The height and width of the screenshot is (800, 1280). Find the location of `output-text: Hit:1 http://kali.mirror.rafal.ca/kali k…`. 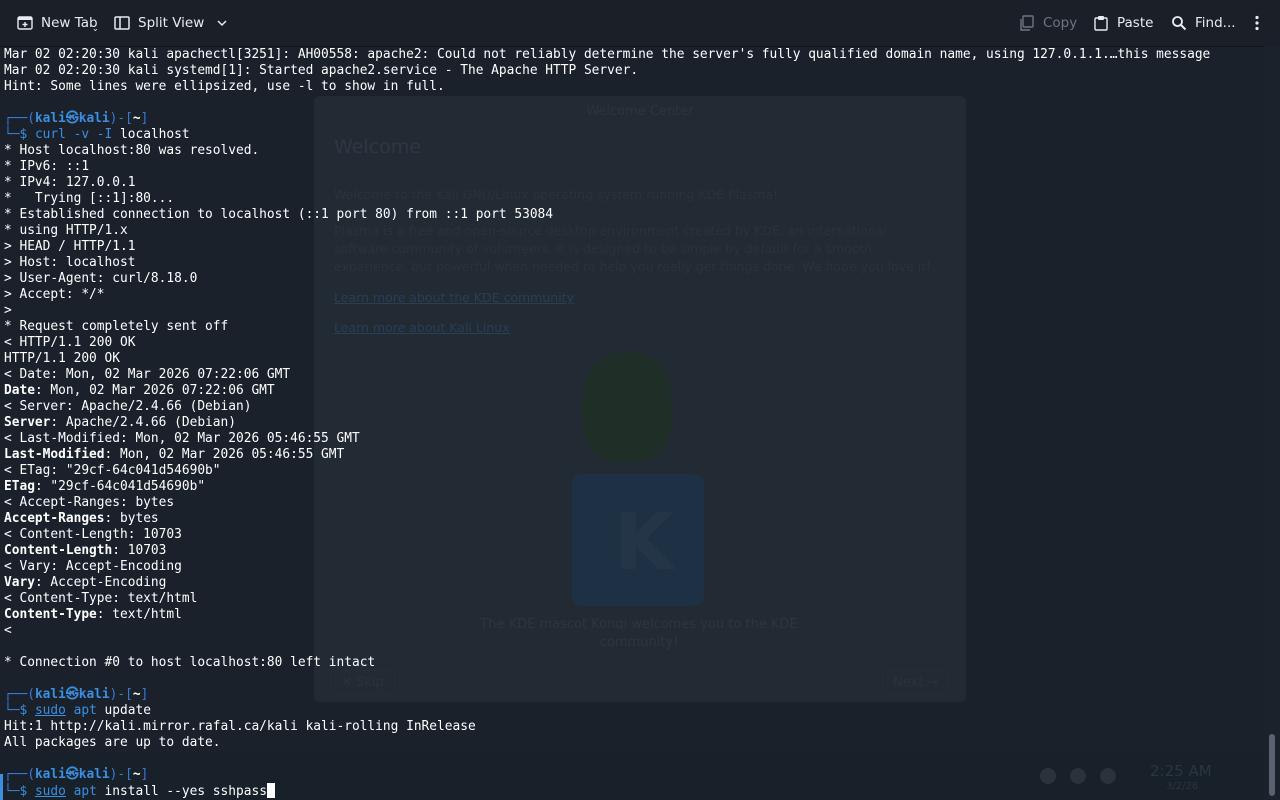

output-text: Hit:1 http://kali.mirror.rafal.ca/kali k… is located at coordinates (240, 726).